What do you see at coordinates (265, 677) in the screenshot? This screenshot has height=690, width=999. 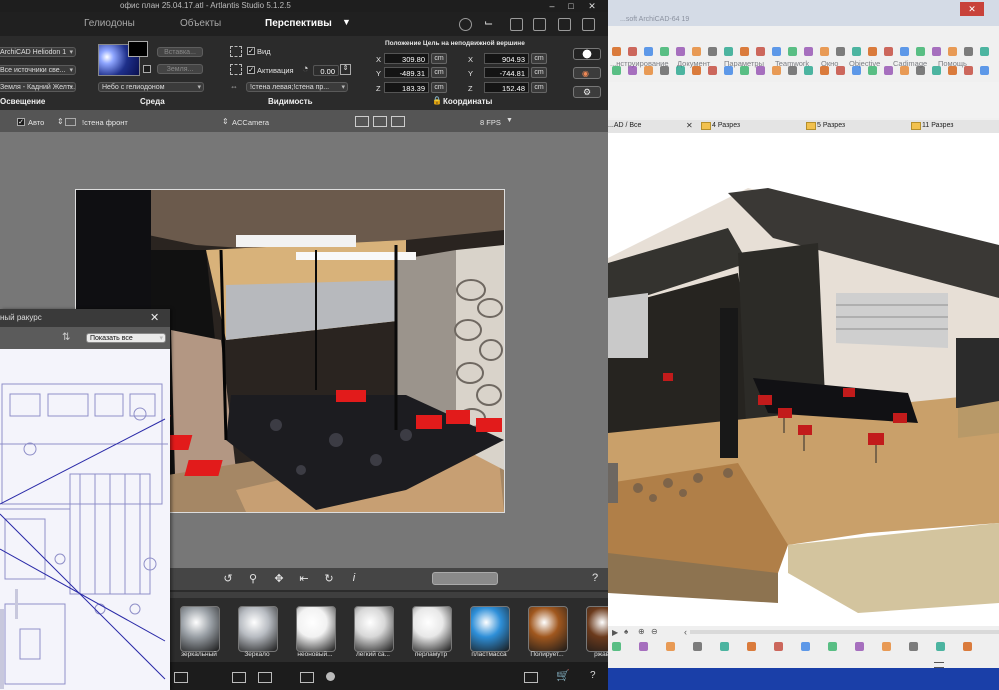 I see `image-icon` at bounding box center [265, 677].